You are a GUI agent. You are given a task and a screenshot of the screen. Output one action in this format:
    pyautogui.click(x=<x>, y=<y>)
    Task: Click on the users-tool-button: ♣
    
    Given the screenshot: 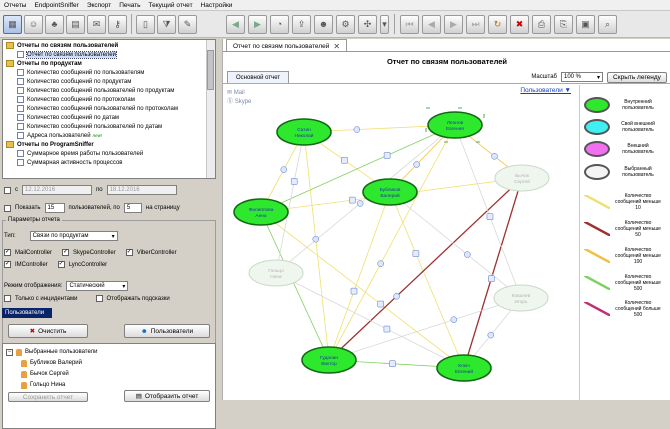 What is the action you would take?
    pyautogui.click(x=54, y=24)
    